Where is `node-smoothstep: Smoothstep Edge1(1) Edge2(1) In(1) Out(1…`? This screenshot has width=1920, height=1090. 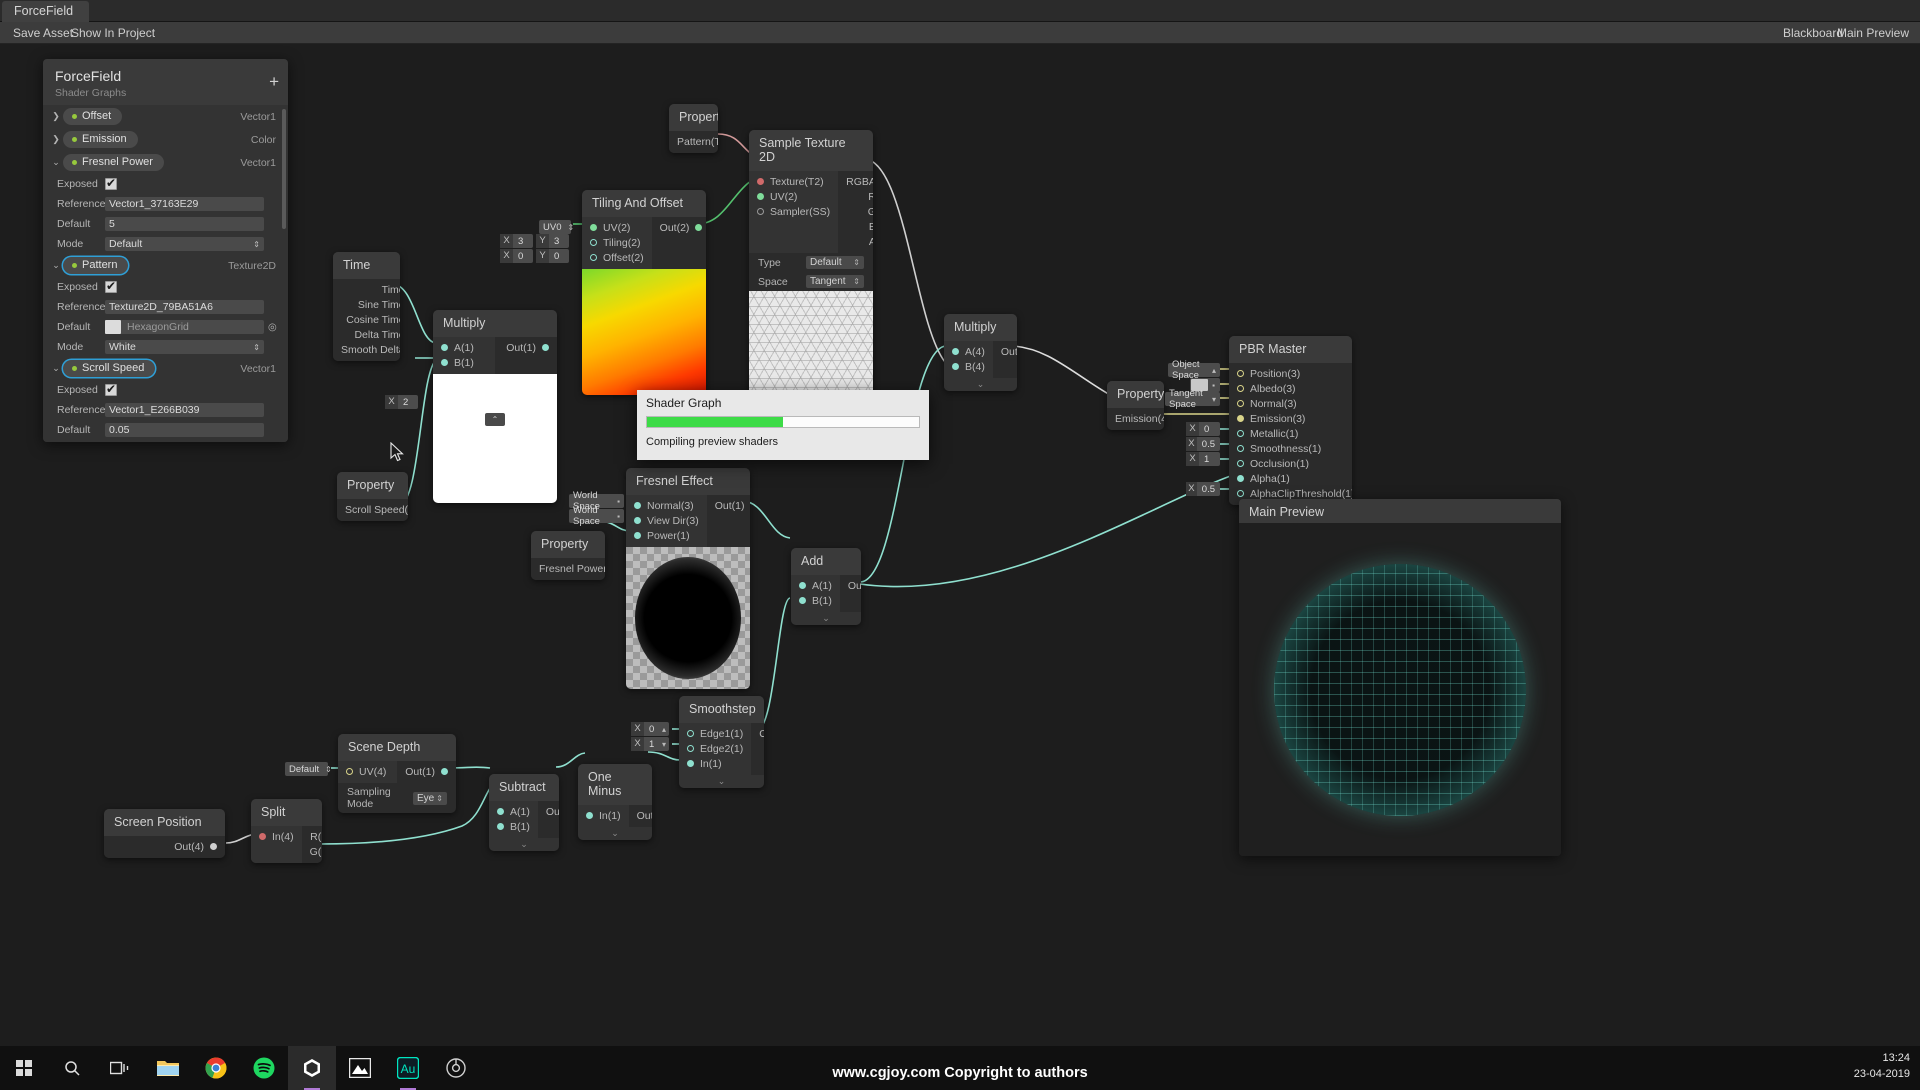
node-smoothstep: Smoothstep Edge1(1) Edge2(1) In(1) Out(1… is located at coordinates (721, 742).